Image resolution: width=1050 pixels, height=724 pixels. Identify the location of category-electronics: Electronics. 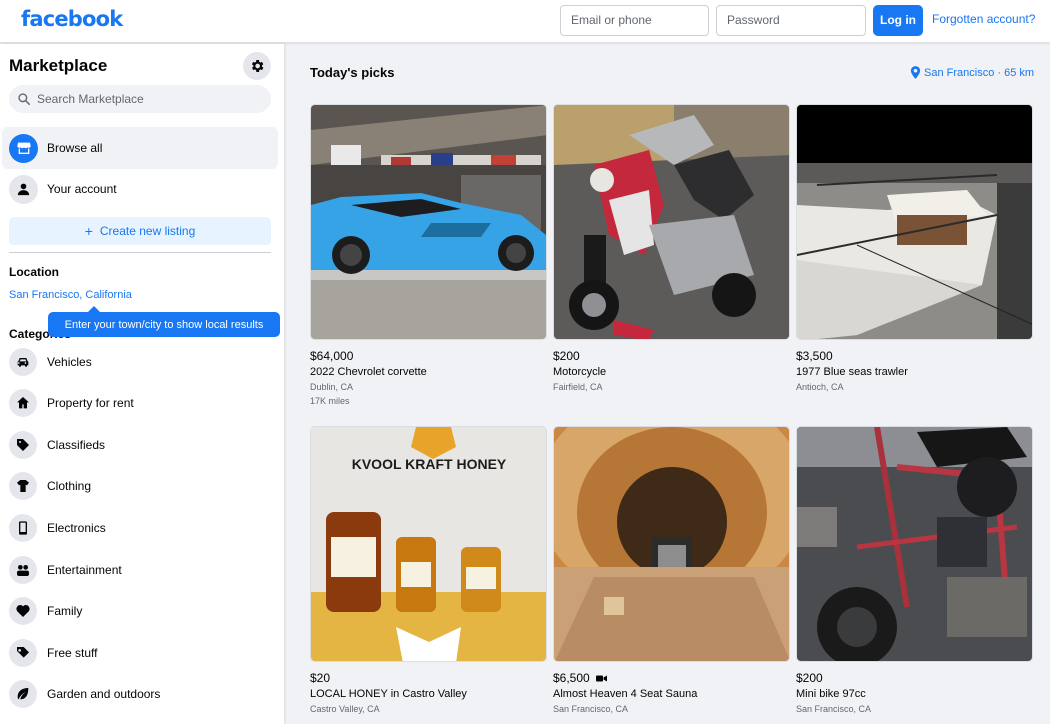
(144, 528).